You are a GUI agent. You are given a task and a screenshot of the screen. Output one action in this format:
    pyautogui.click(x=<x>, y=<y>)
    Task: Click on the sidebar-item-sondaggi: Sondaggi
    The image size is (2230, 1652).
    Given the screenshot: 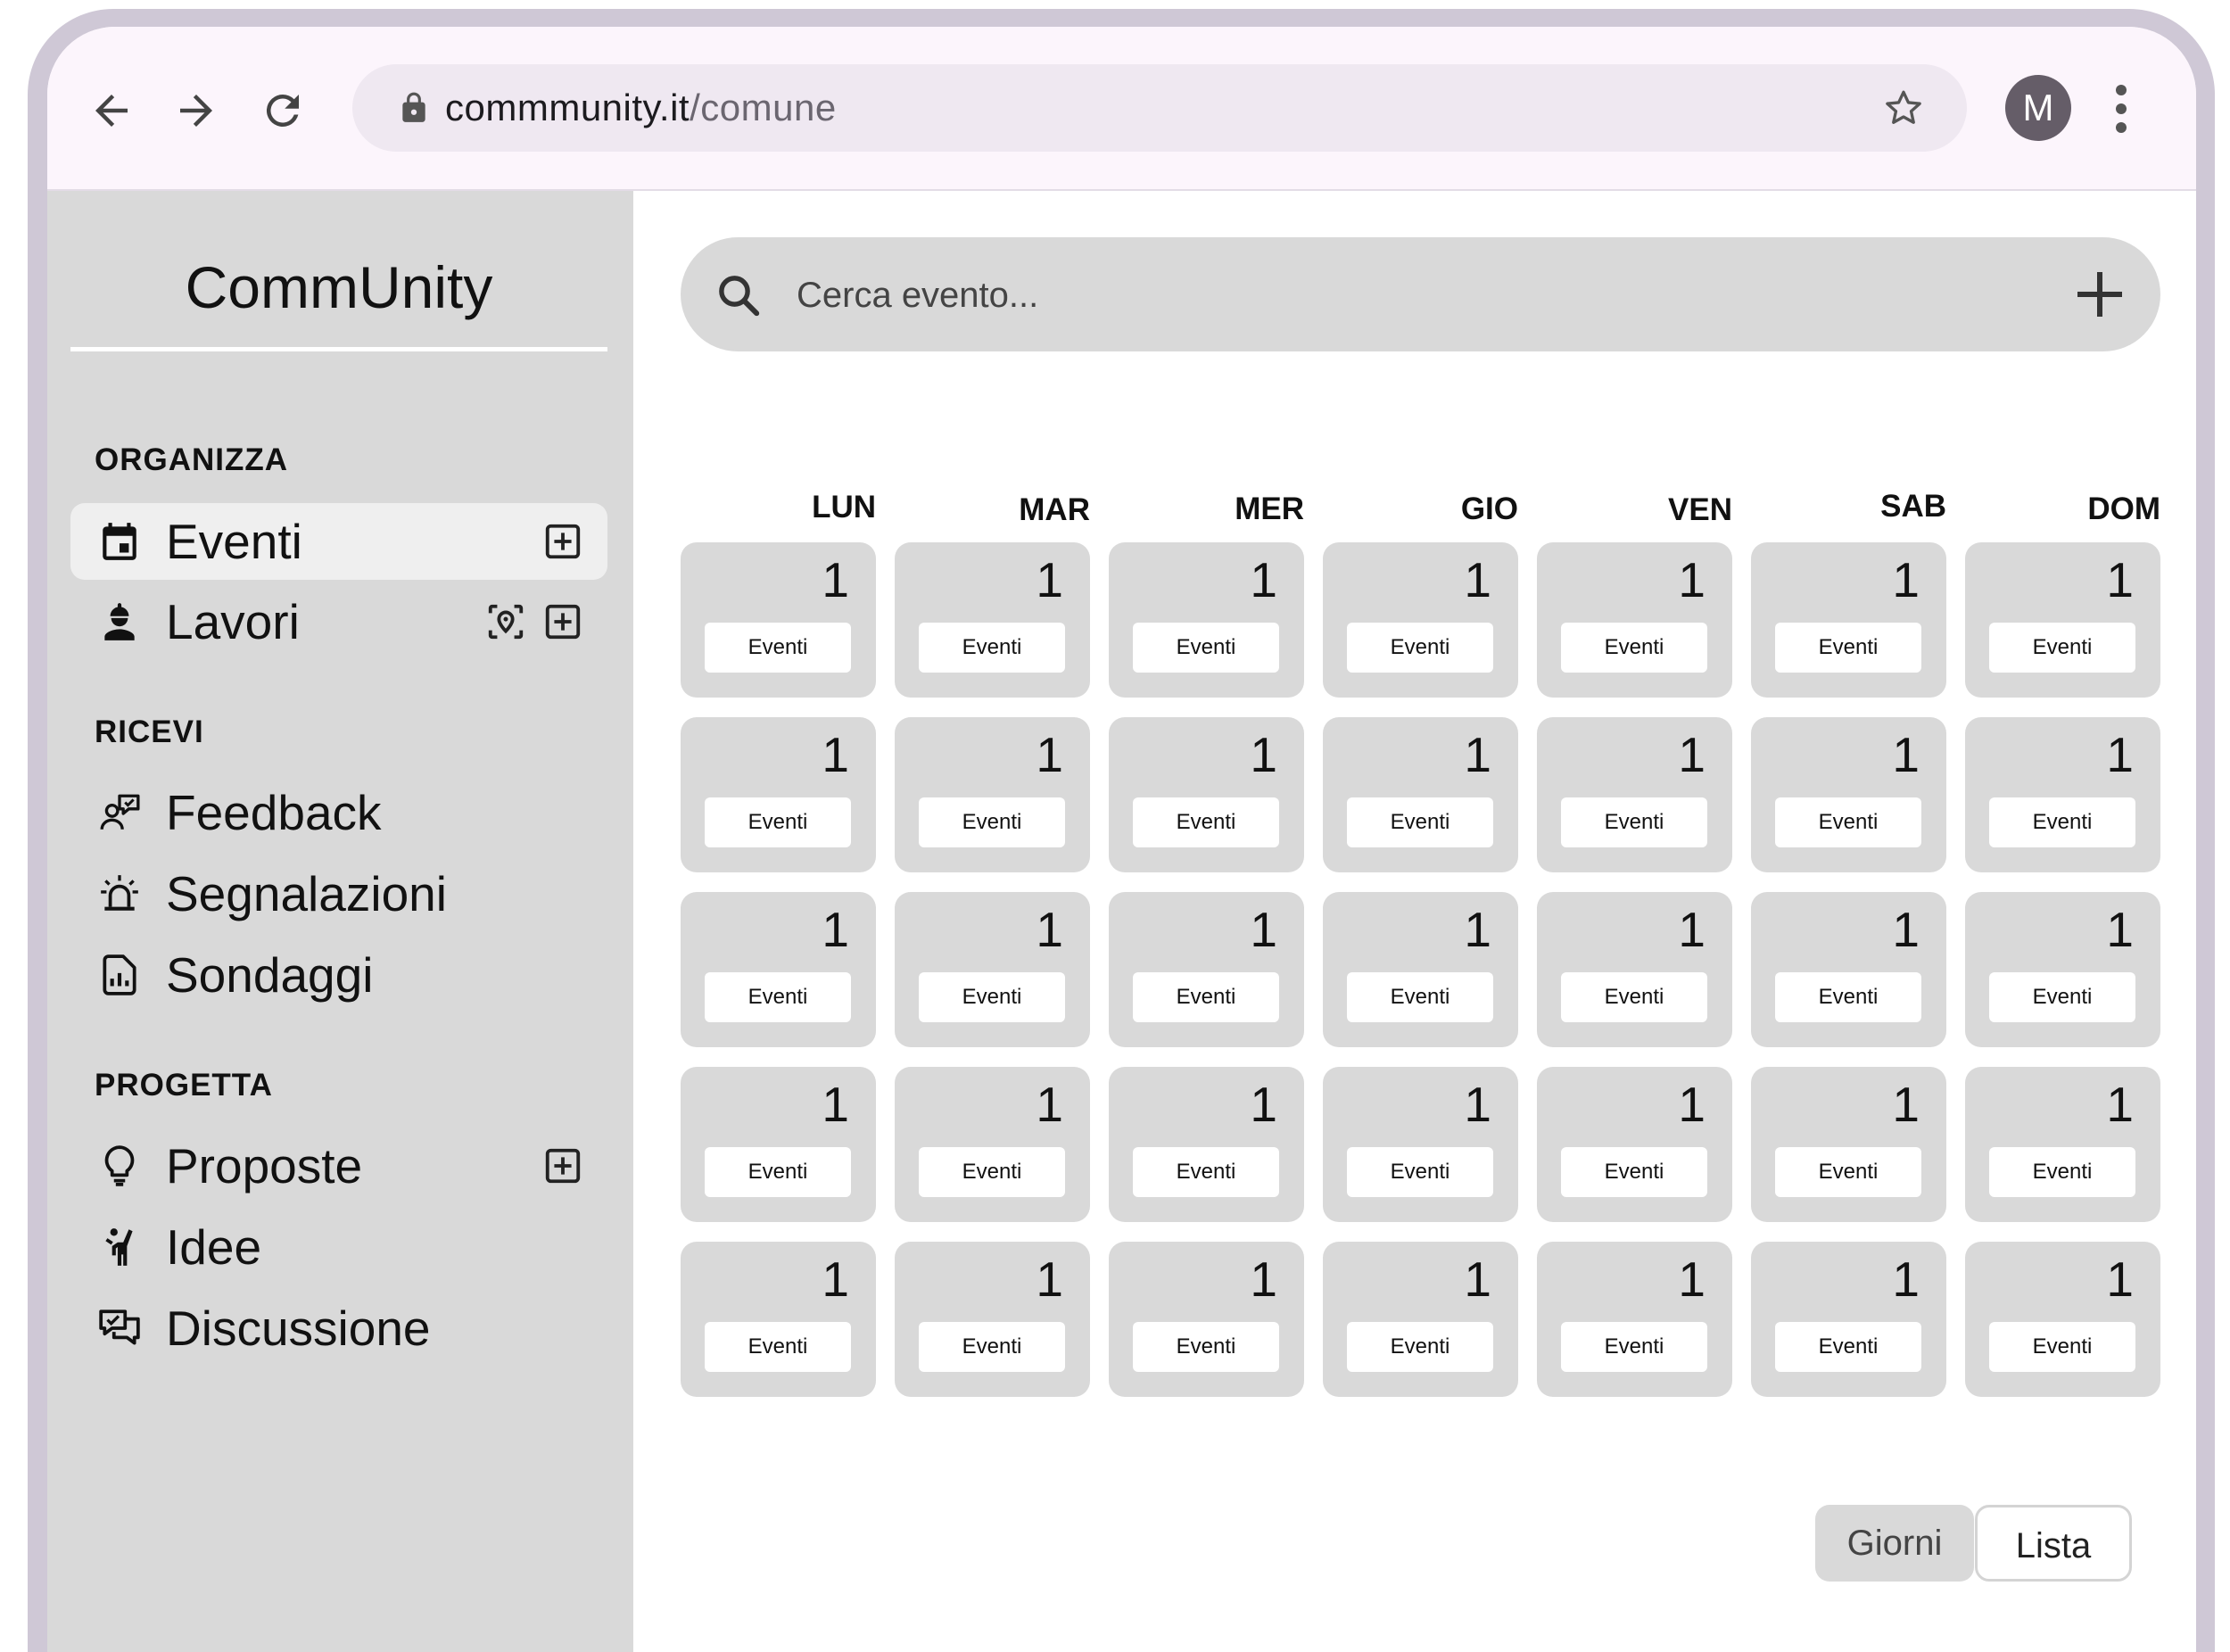 What is the action you would take?
    pyautogui.click(x=338, y=975)
    